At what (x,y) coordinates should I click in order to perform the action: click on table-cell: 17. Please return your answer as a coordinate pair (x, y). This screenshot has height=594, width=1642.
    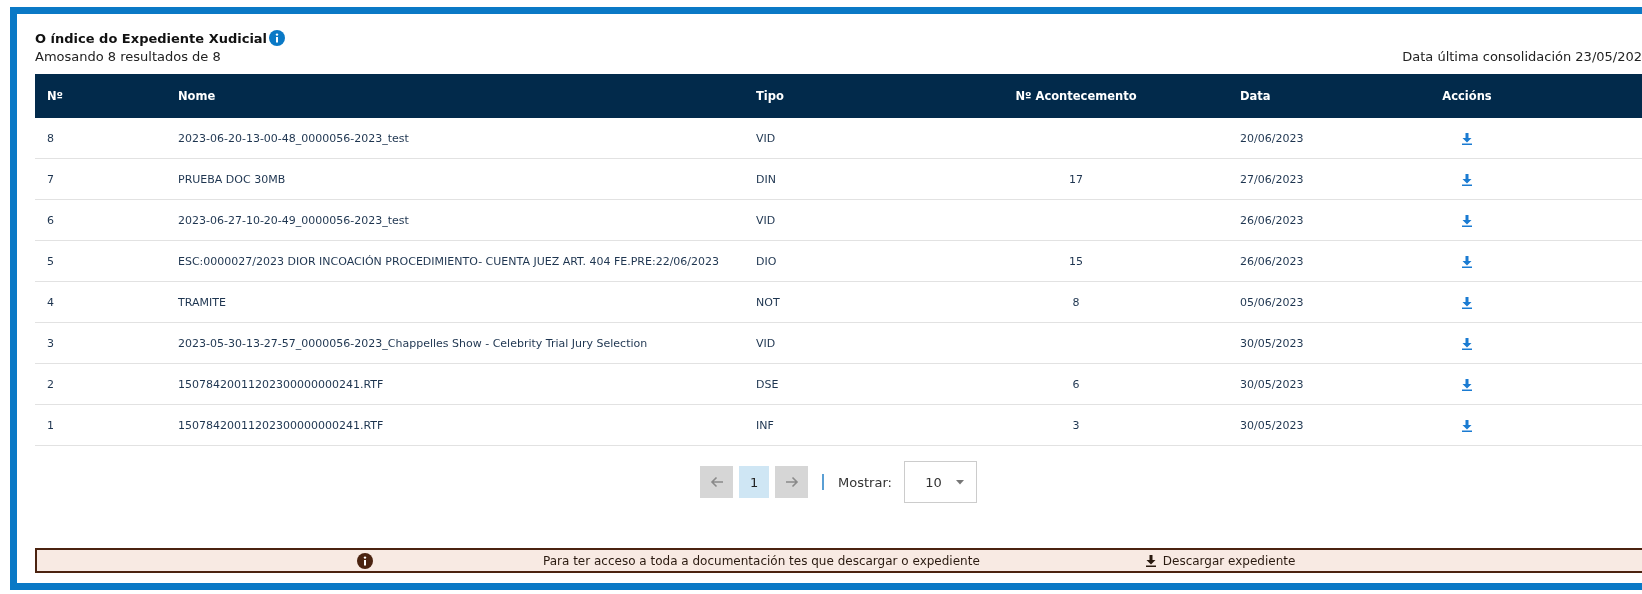
    Looking at the image, I should click on (1076, 179).